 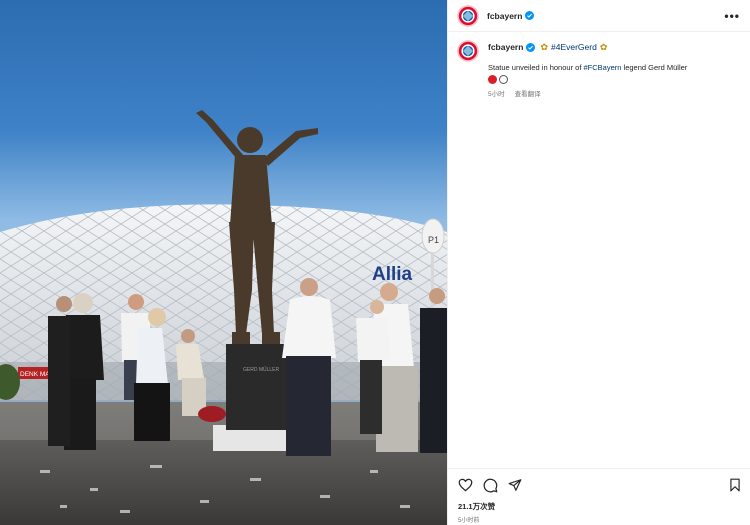 What do you see at coordinates (599, 16) in the screenshot?
I see `post-header: fcbayern •••` at bounding box center [599, 16].